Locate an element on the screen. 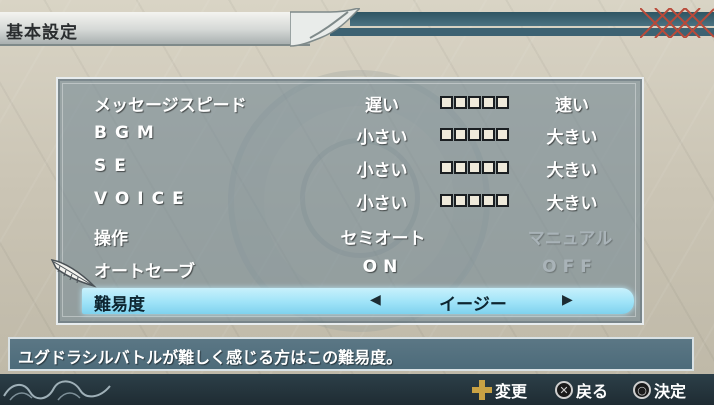  setting-row-operation: 操作 セミオート マニュアル is located at coordinates (360, 236).